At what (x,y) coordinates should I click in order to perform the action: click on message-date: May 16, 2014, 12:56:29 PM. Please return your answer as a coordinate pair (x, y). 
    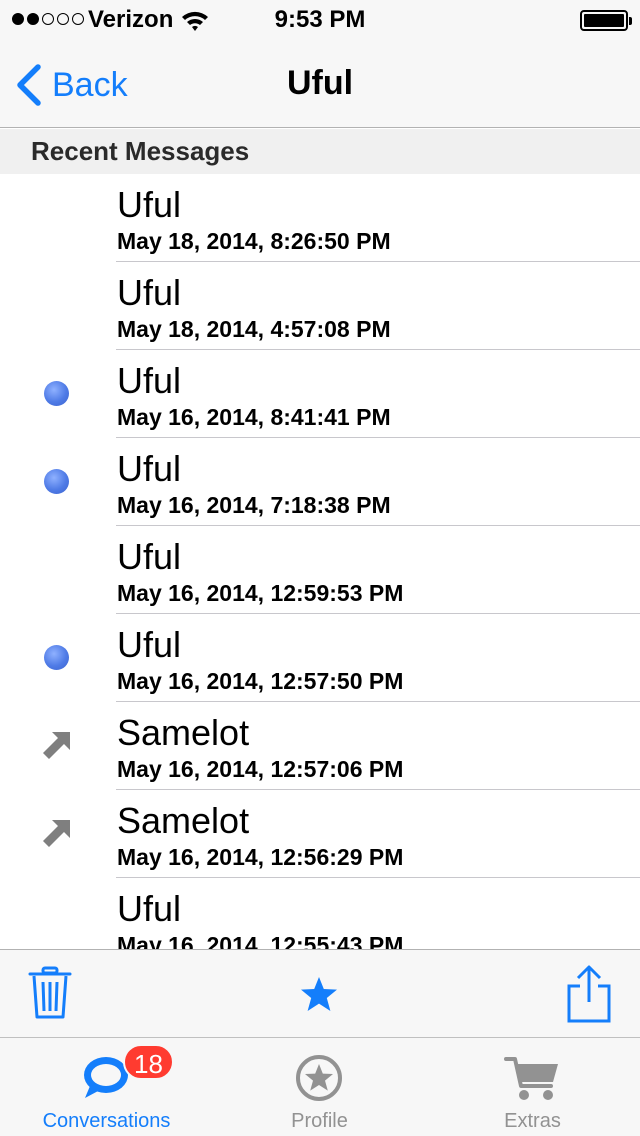
    Looking at the image, I should click on (260, 857).